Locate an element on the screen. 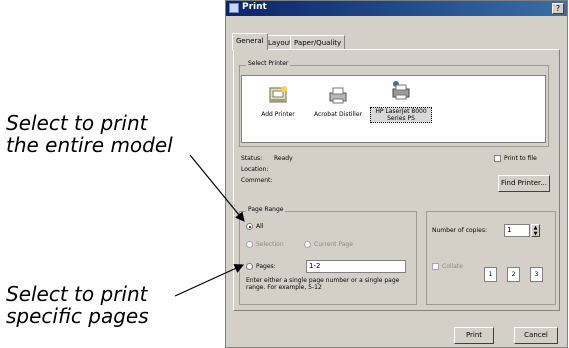 The image size is (569, 348). status-label: Status: is located at coordinates (252, 158).